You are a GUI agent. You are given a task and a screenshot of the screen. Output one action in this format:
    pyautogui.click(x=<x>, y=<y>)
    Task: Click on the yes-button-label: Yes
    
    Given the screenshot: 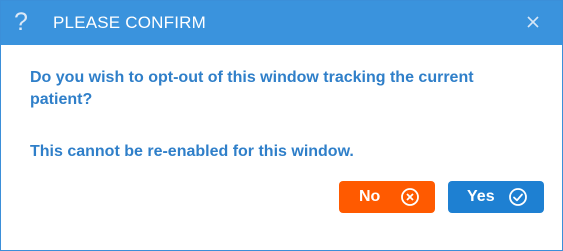 What is the action you would take?
    pyautogui.click(x=481, y=196)
    